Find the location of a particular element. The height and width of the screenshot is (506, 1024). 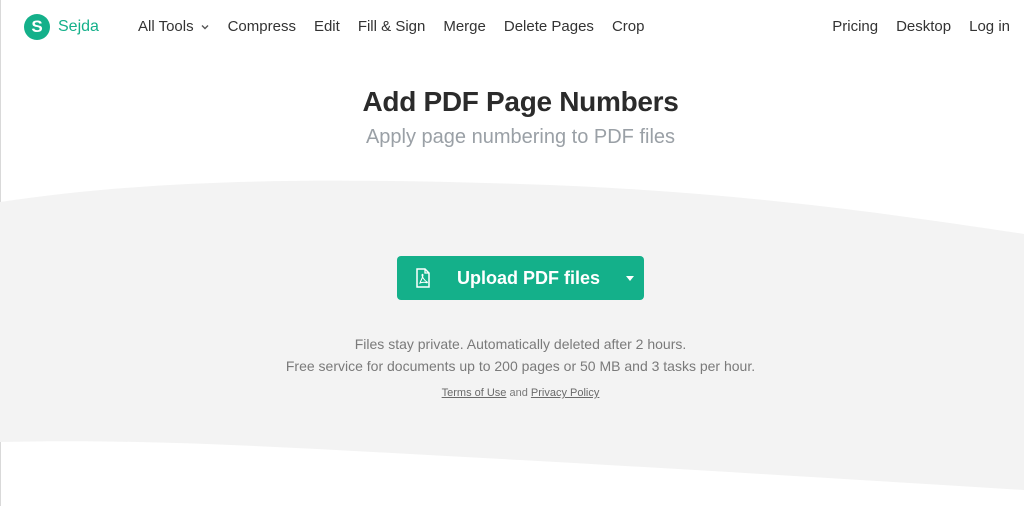

nav-merge: Merge is located at coordinates (464, 26).